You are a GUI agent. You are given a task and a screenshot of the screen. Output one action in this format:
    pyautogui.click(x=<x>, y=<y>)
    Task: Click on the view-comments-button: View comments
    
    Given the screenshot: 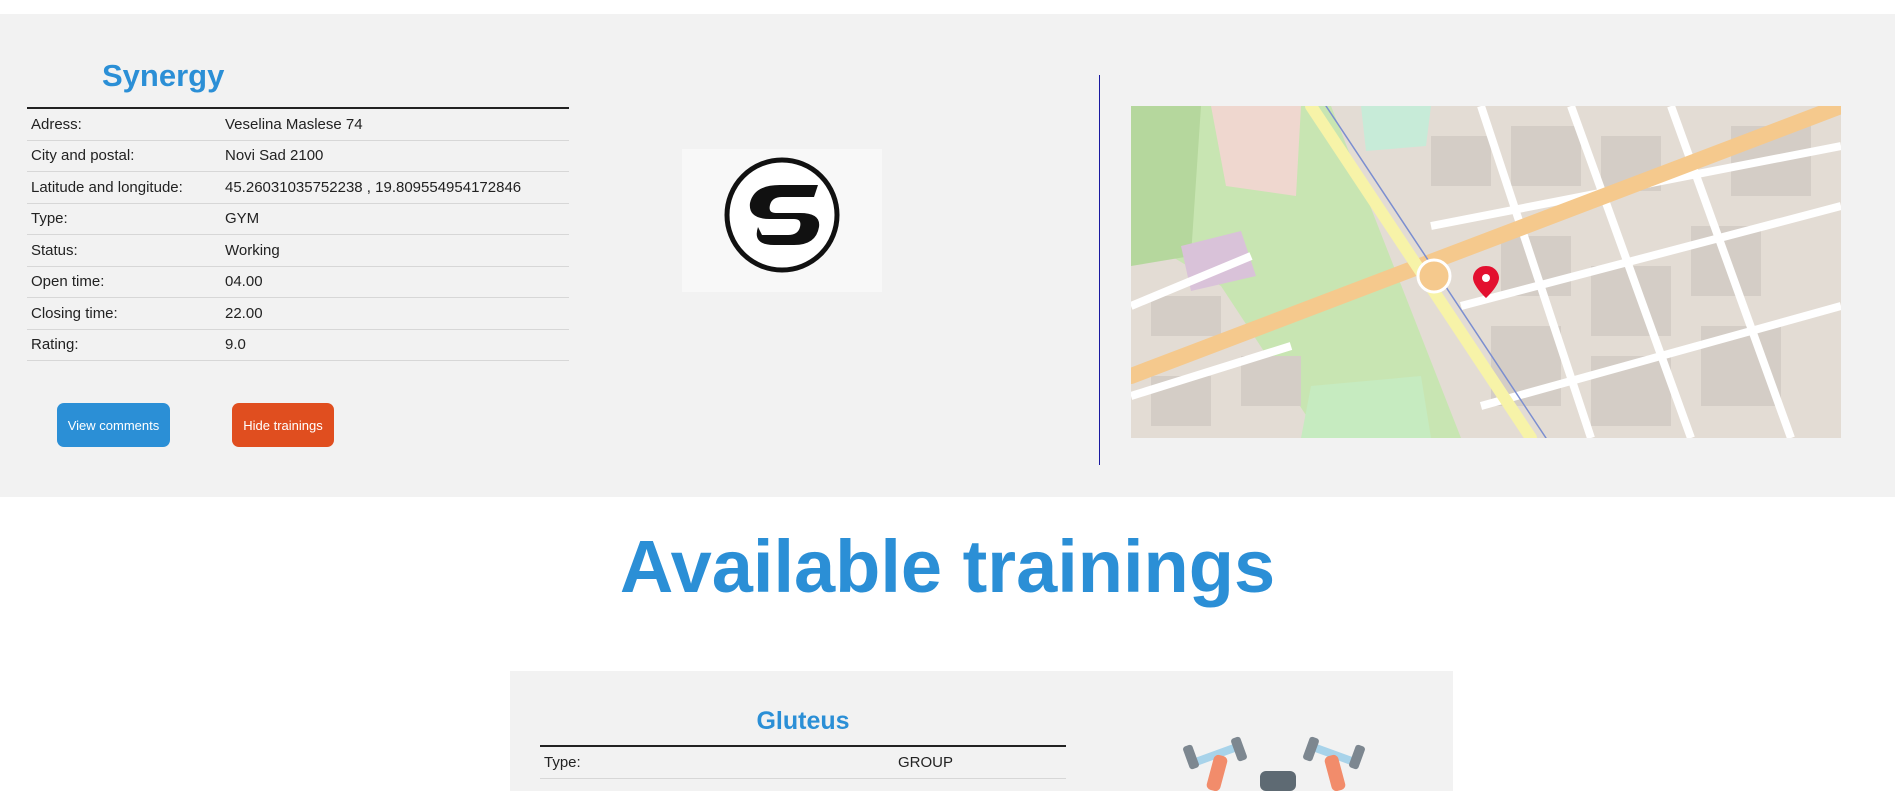 What is the action you would take?
    pyautogui.click(x=113, y=425)
    